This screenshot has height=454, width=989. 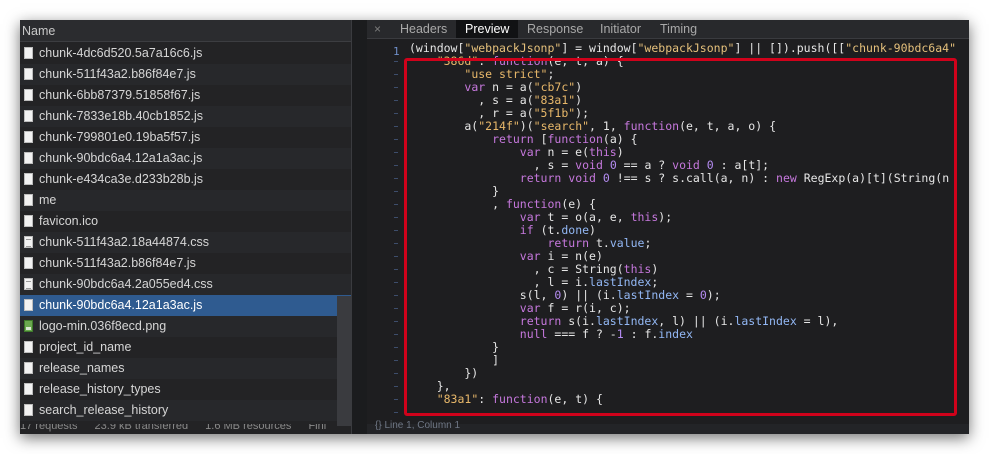 I want to click on file-name: search_release_history, so click(x=104, y=410).